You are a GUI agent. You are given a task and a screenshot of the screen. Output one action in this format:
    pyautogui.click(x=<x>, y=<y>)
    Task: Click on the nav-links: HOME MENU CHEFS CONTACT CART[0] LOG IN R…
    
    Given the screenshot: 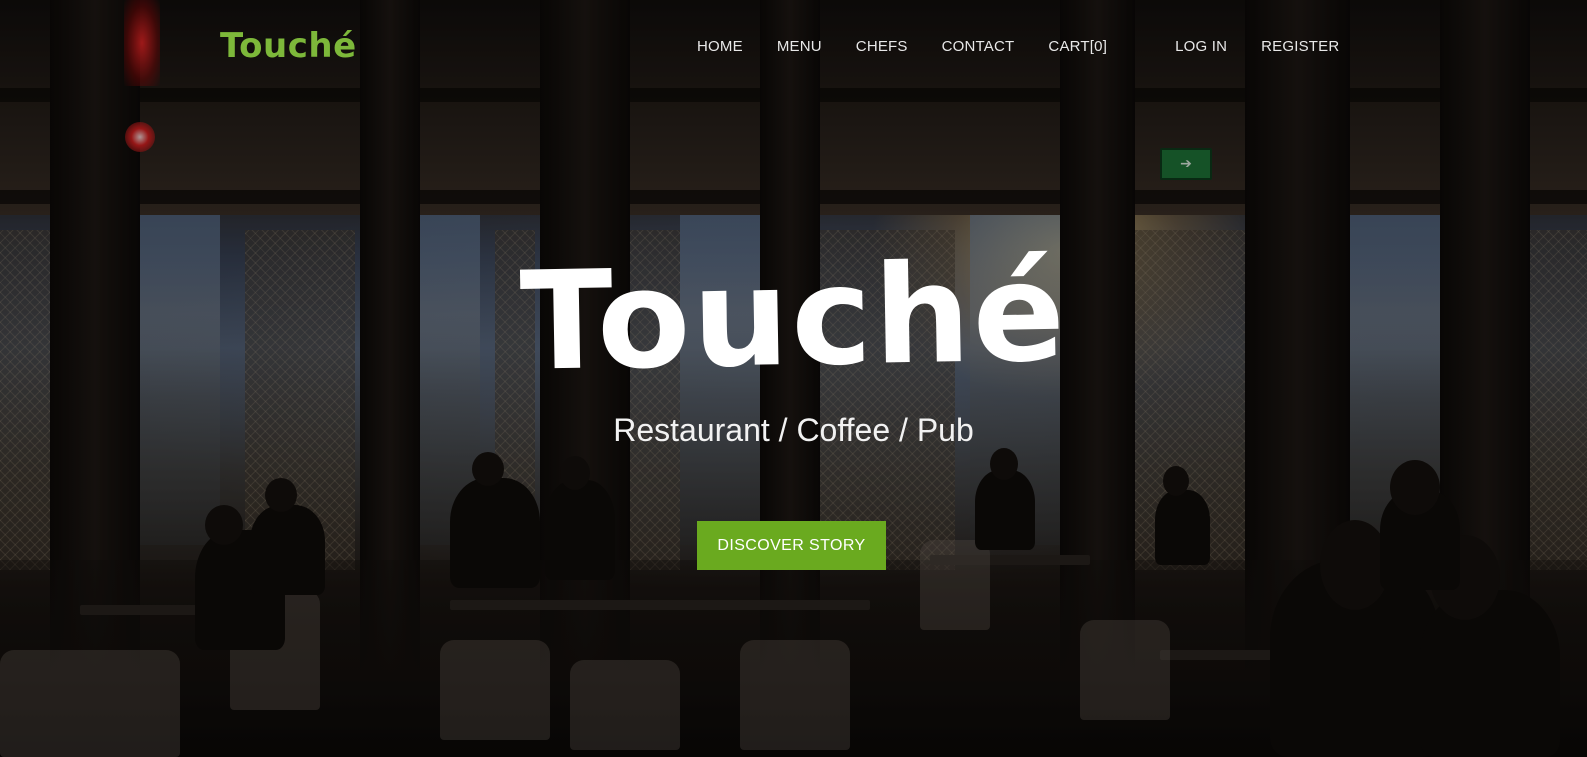 What is the action you would take?
    pyautogui.click(x=1018, y=46)
    